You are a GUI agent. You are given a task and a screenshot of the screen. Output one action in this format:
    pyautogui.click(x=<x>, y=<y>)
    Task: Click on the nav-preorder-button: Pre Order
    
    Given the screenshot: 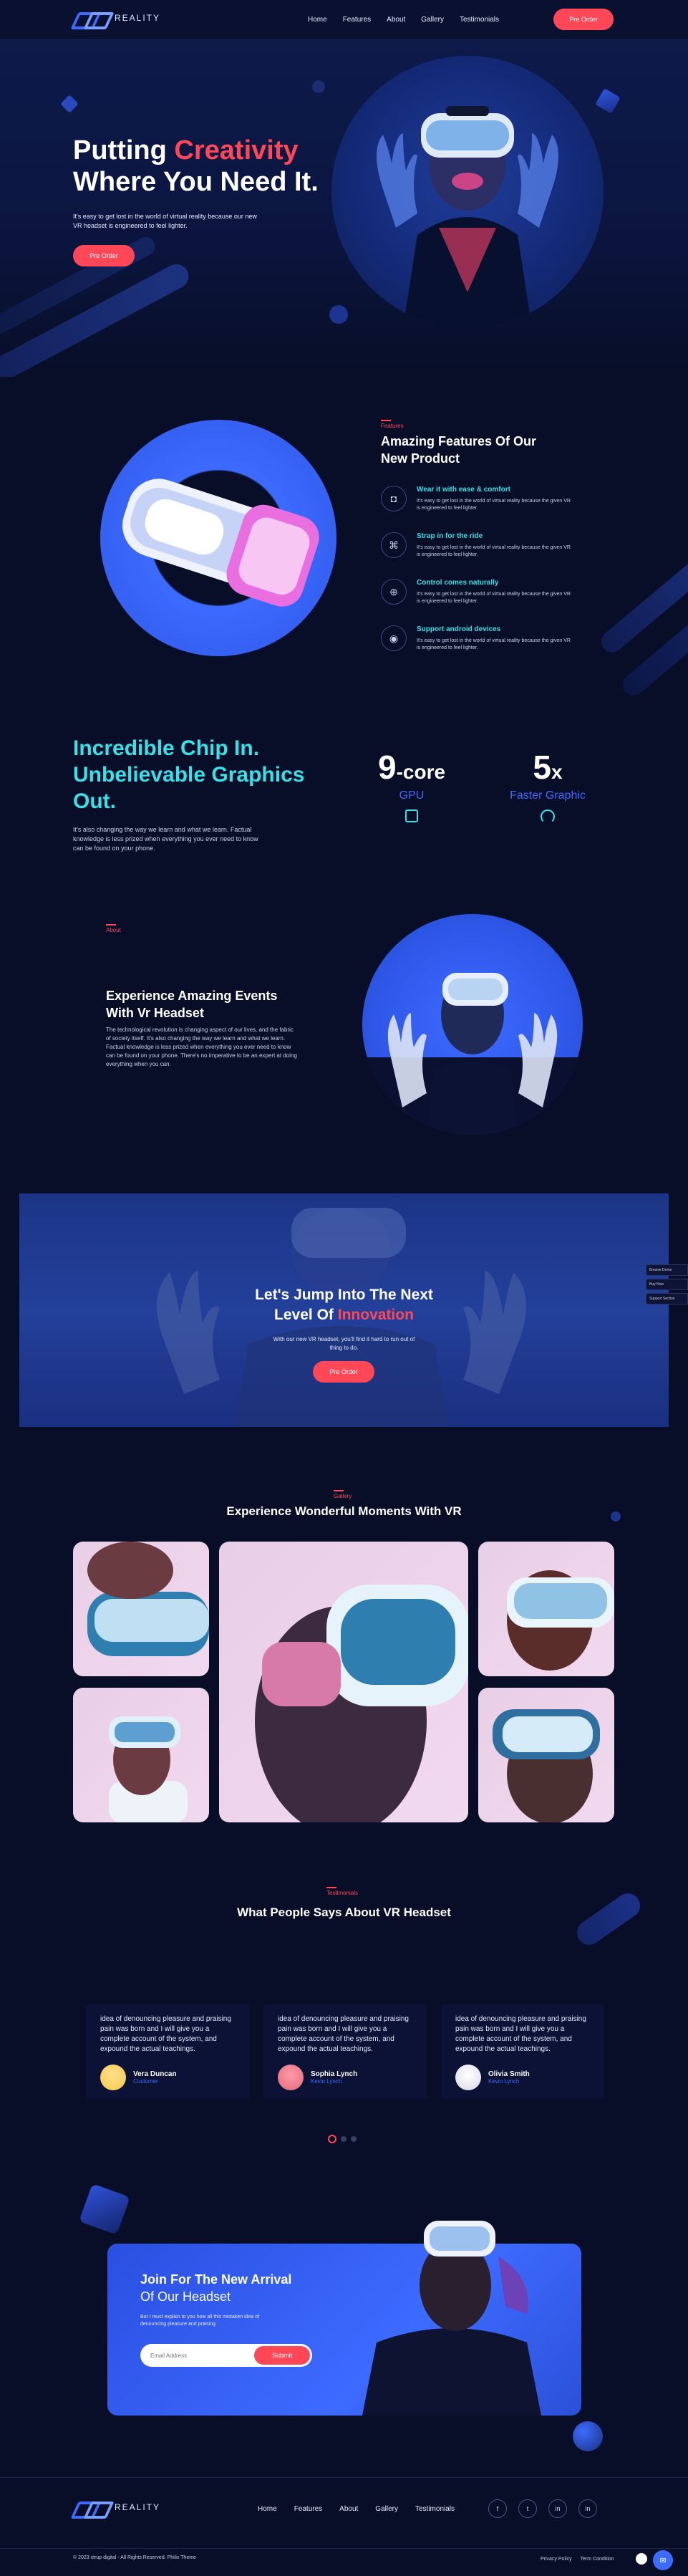 What is the action you would take?
    pyautogui.click(x=583, y=19)
    